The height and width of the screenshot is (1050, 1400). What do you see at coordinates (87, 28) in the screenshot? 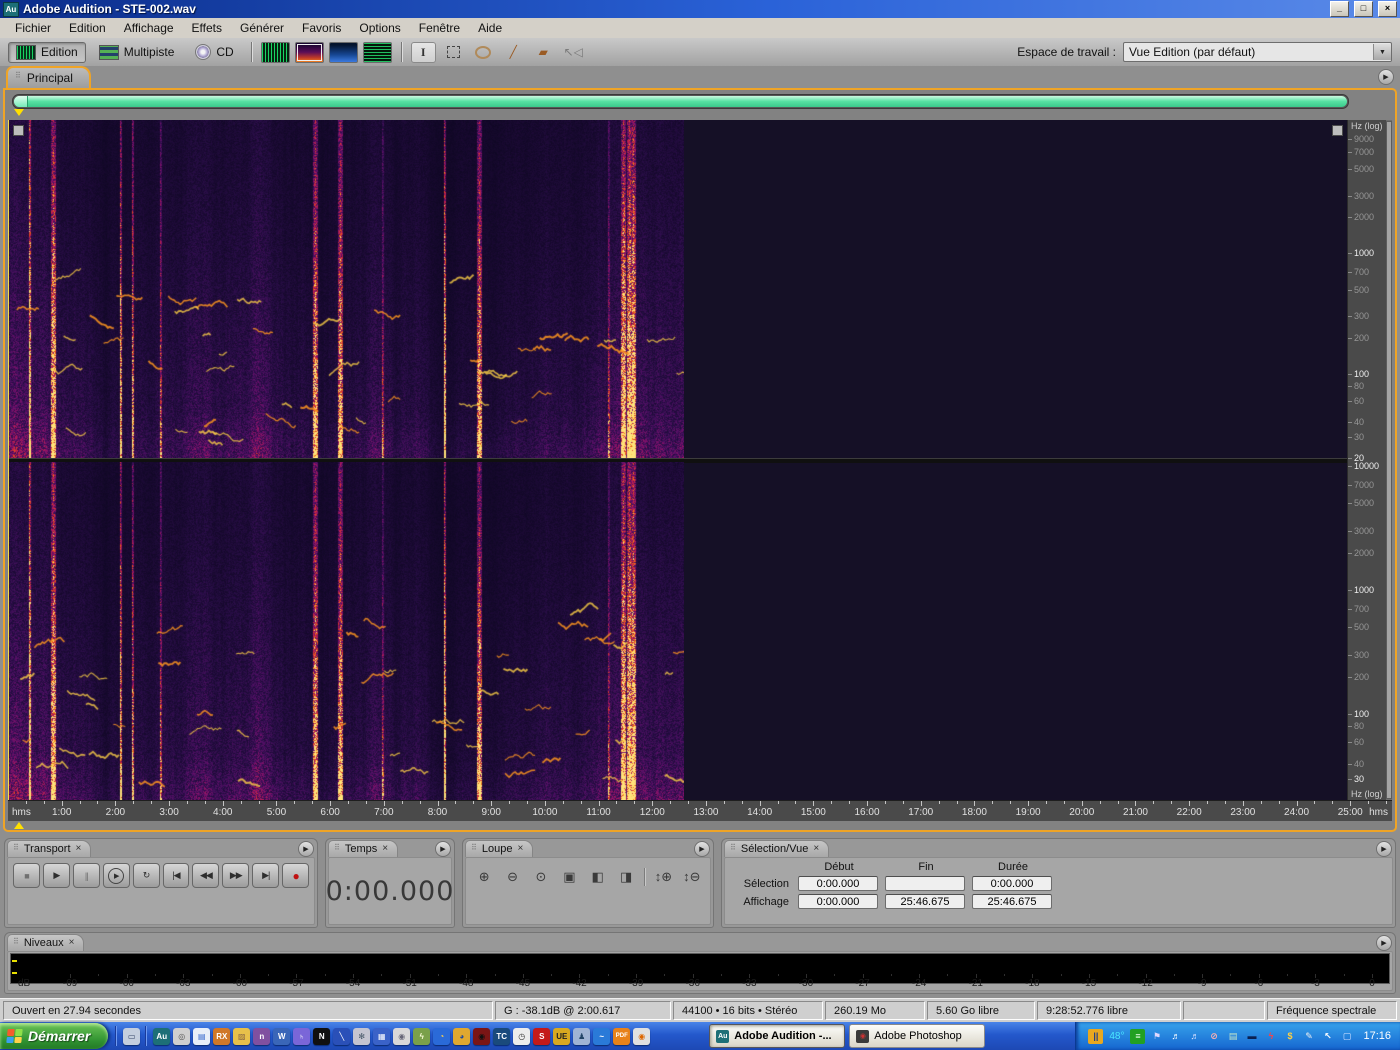
I see `menu-edition: Edition` at bounding box center [87, 28].